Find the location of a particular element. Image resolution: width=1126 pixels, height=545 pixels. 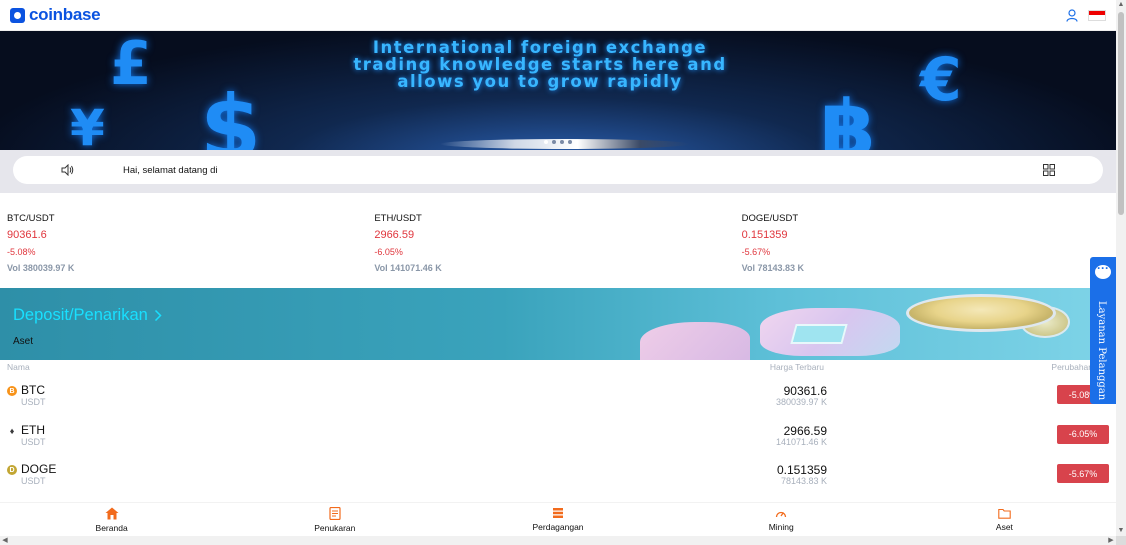

logo: coinbase is located at coordinates (55, 15).